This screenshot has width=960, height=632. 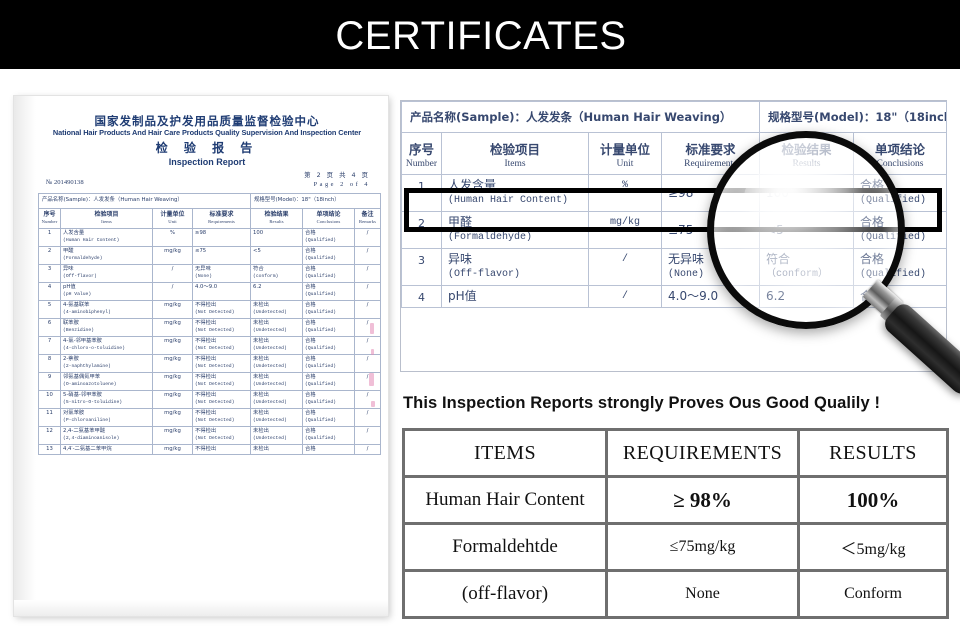 What do you see at coordinates (505, 547) in the screenshot?
I see `summary-cell-item: Formaldehtde` at bounding box center [505, 547].